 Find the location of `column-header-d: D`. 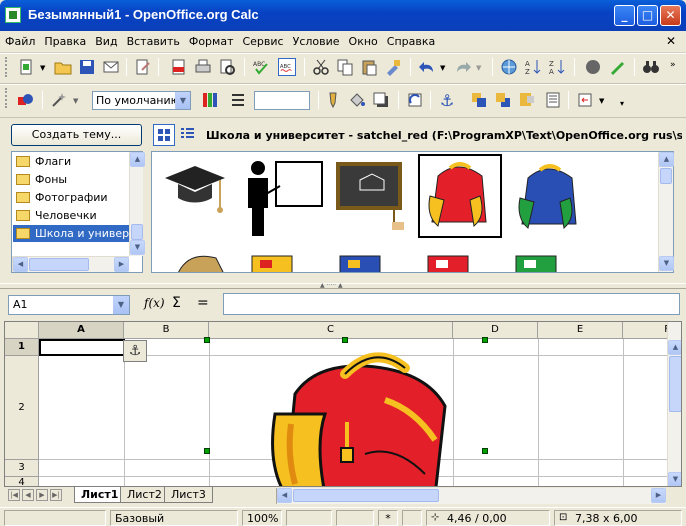

column-header-d: D is located at coordinates (495, 330).